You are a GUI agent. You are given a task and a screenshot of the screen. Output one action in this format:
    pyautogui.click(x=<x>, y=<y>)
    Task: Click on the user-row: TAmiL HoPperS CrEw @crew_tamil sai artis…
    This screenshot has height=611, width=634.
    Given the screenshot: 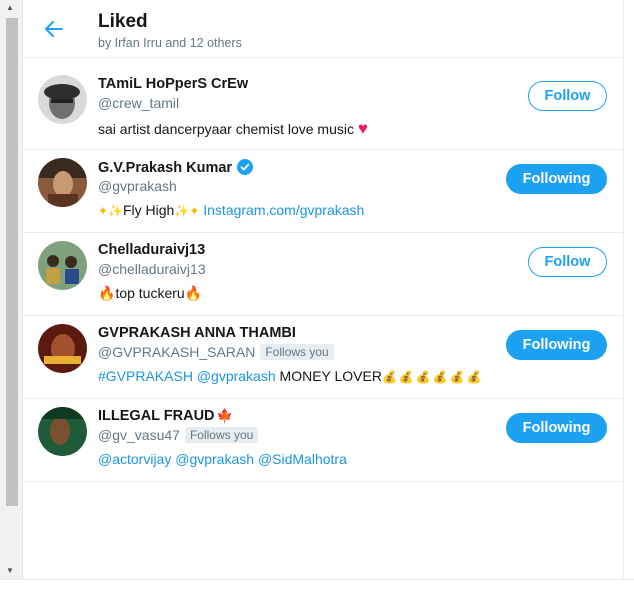 What is the action you would take?
    pyautogui.click(x=323, y=108)
    